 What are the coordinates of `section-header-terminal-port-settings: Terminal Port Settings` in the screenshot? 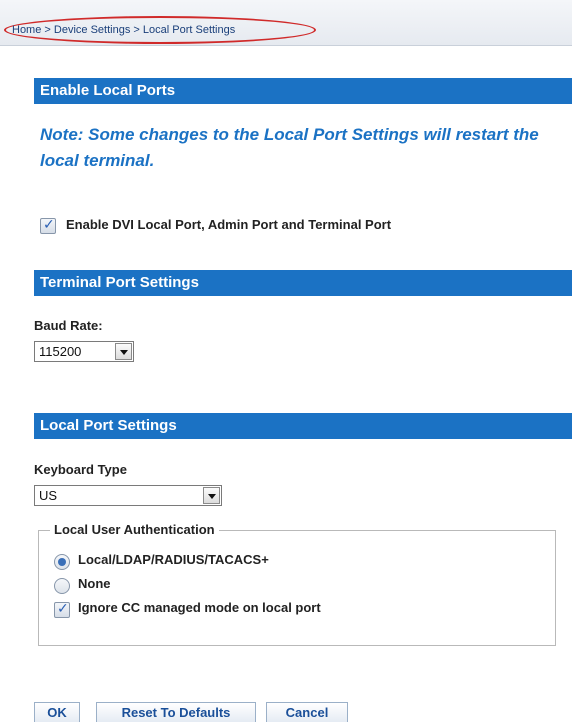 It's located at (303, 283).